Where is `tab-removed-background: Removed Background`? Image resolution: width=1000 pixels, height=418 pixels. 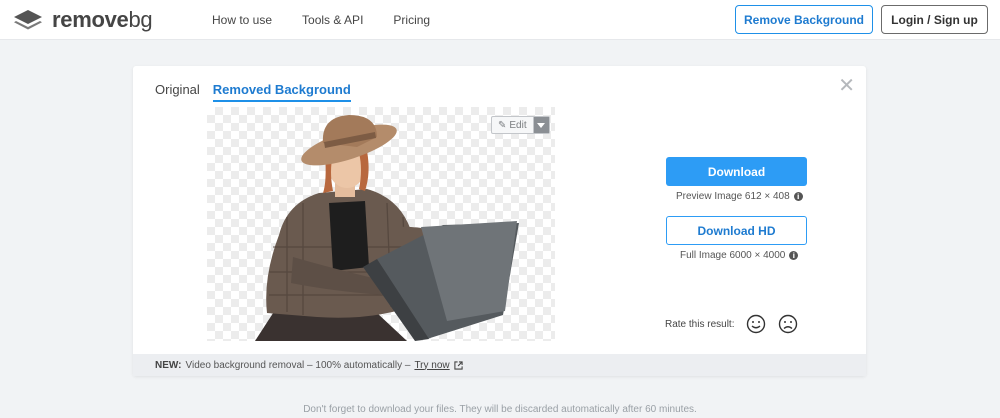
tab-removed-background: Removed Background is located at coordinates (281, 92).